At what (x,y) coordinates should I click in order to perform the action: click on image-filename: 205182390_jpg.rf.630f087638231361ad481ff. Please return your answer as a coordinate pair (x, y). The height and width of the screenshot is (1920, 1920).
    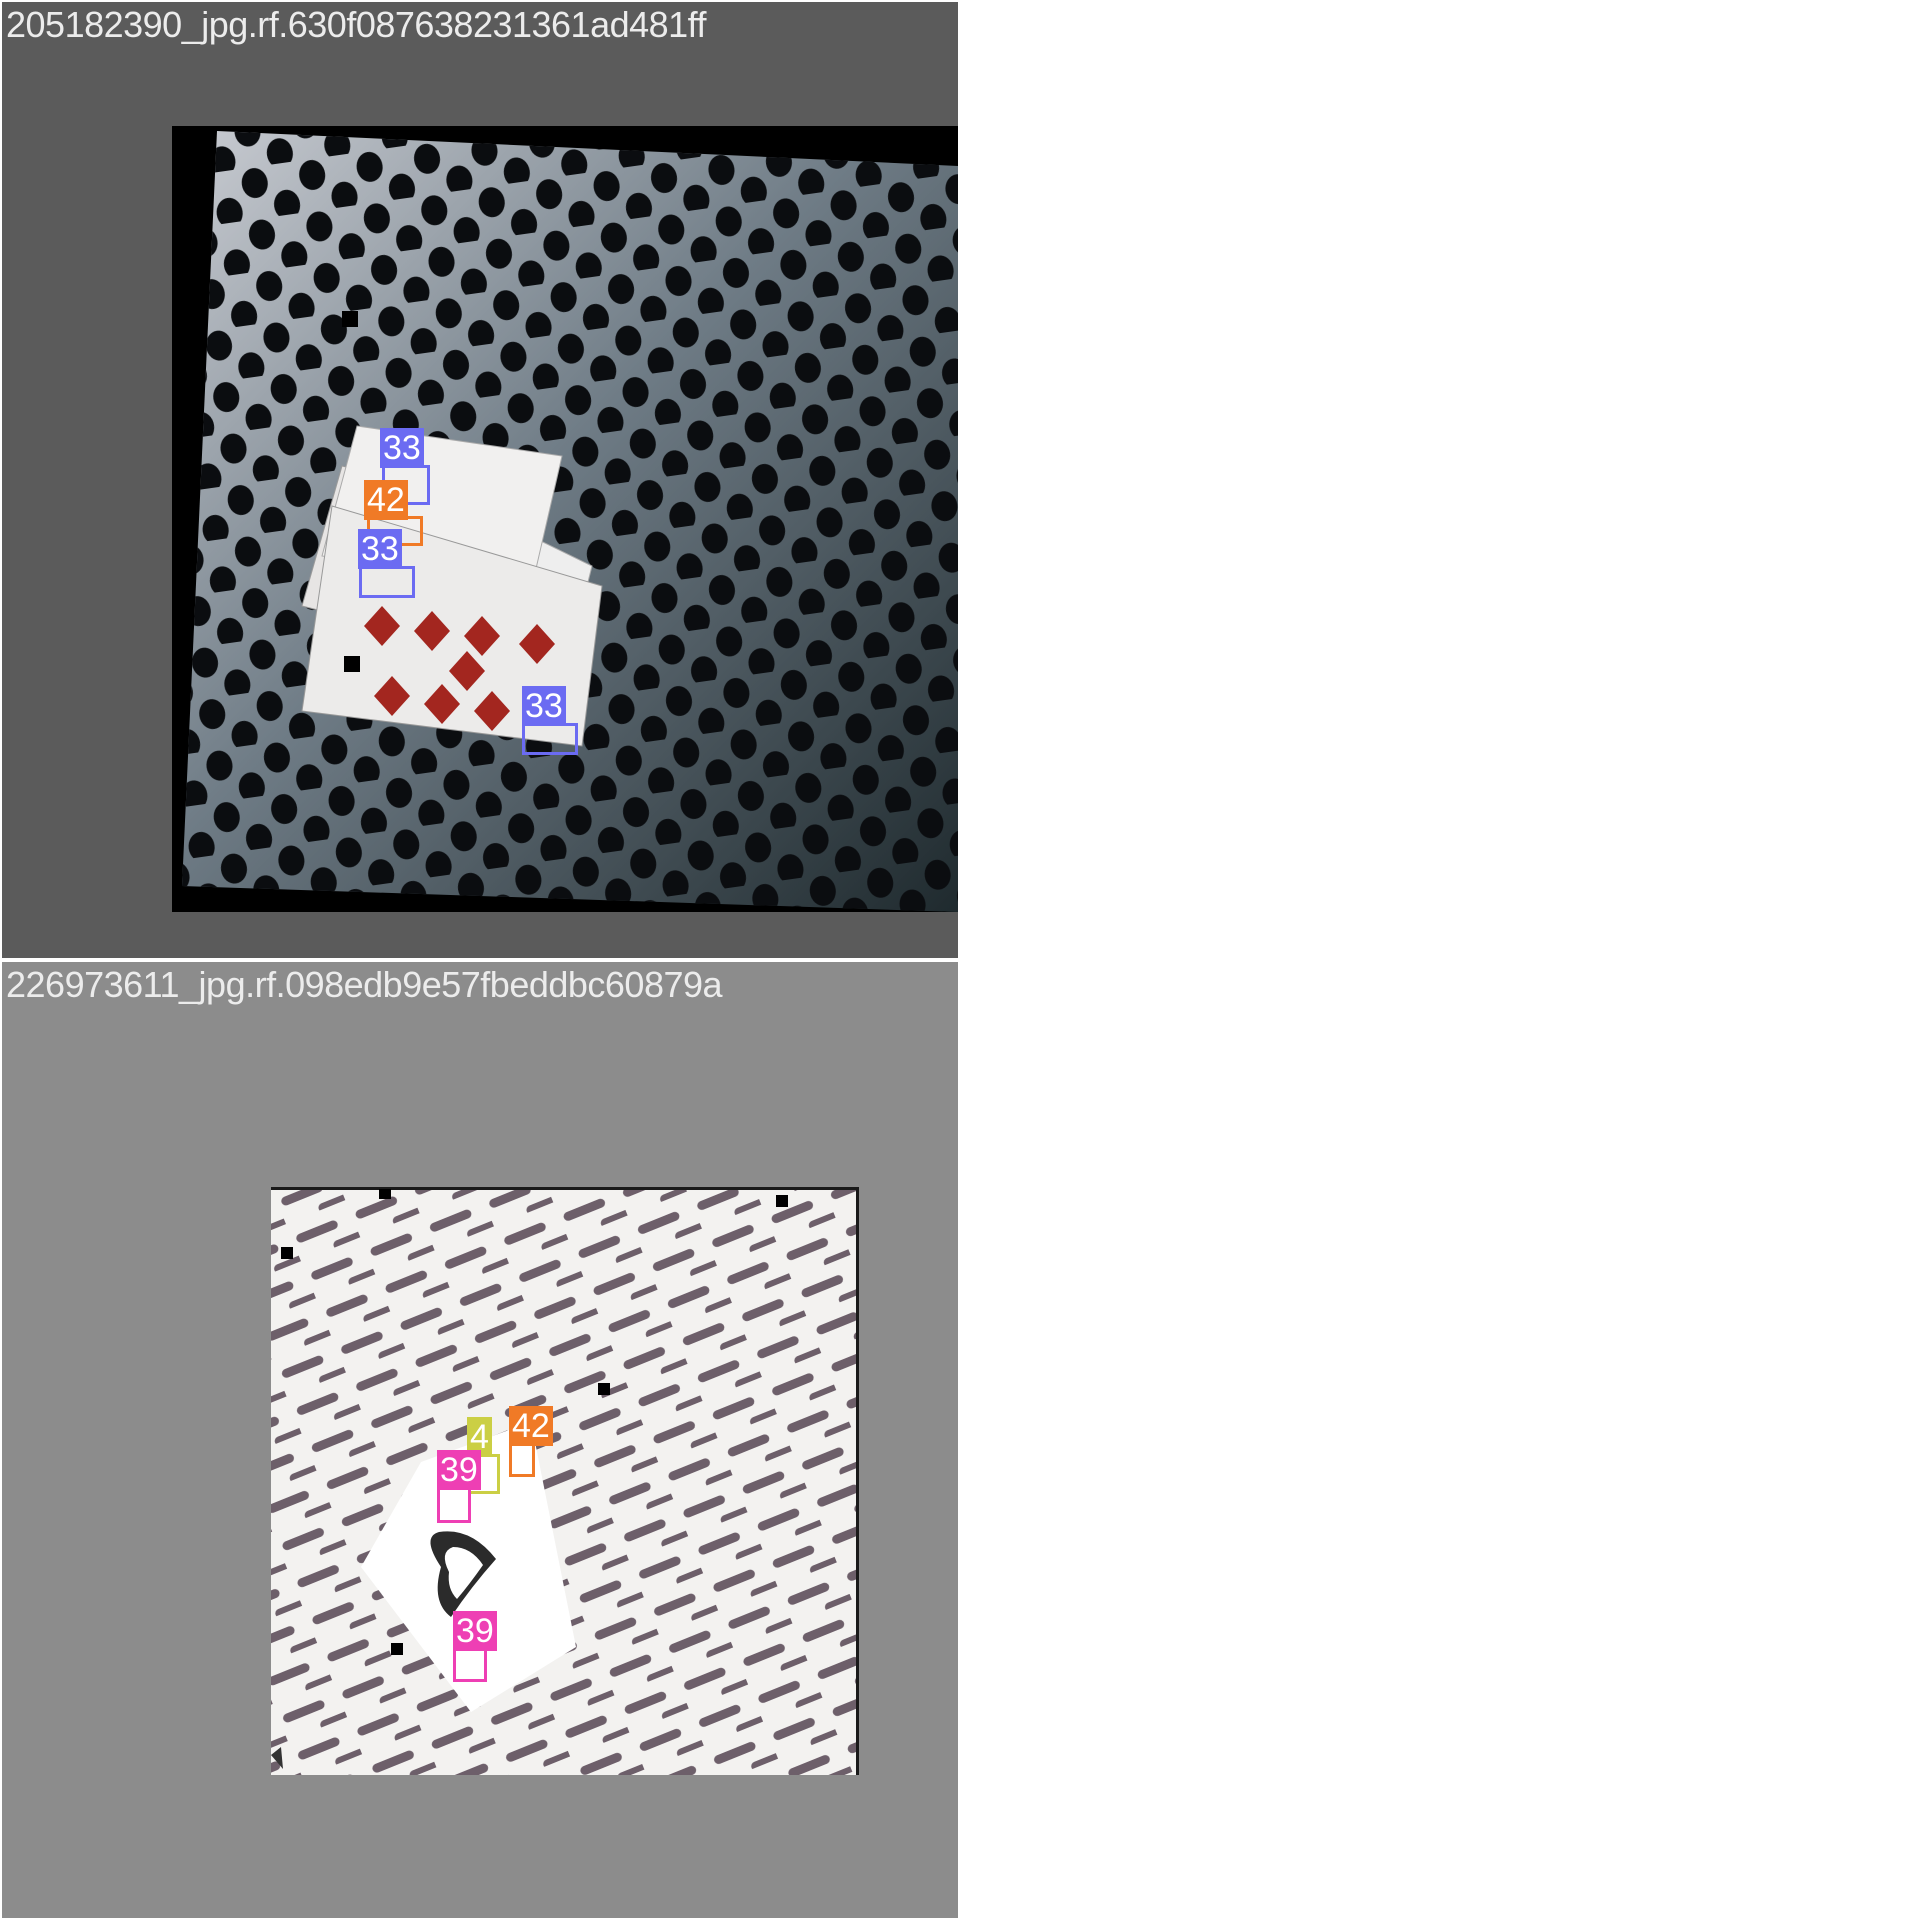
    Looking at the image, I should click on (356, 24).